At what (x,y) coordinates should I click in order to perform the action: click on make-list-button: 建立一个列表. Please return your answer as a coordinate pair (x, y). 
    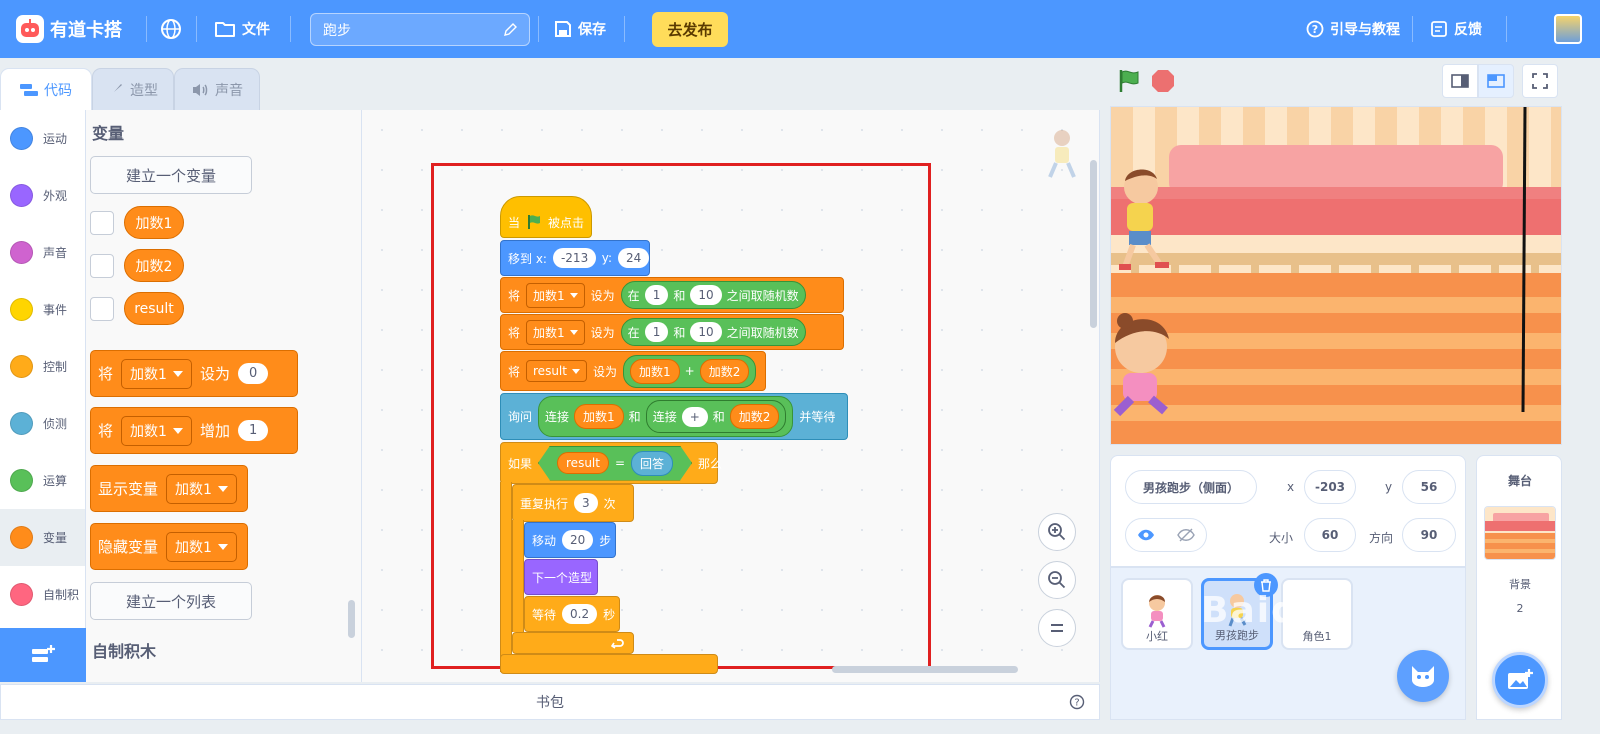
    Looking at the image, I should click on (171, 601).